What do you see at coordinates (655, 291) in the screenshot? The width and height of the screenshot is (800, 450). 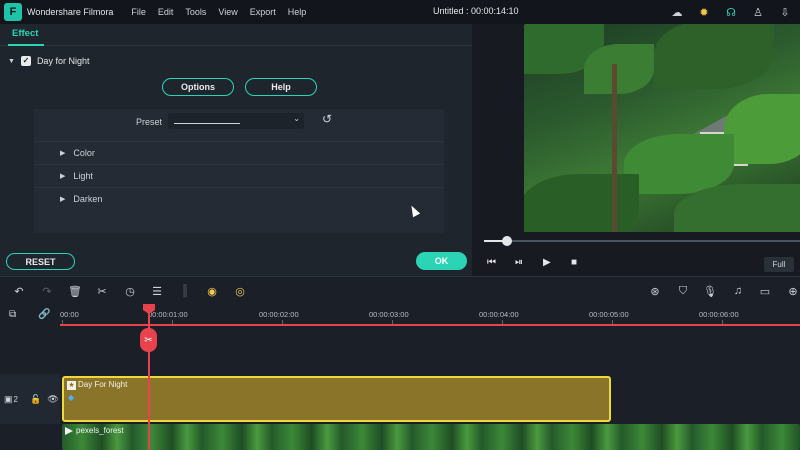 I see `render-icon: ⊛` at bounding box center [655, 291].